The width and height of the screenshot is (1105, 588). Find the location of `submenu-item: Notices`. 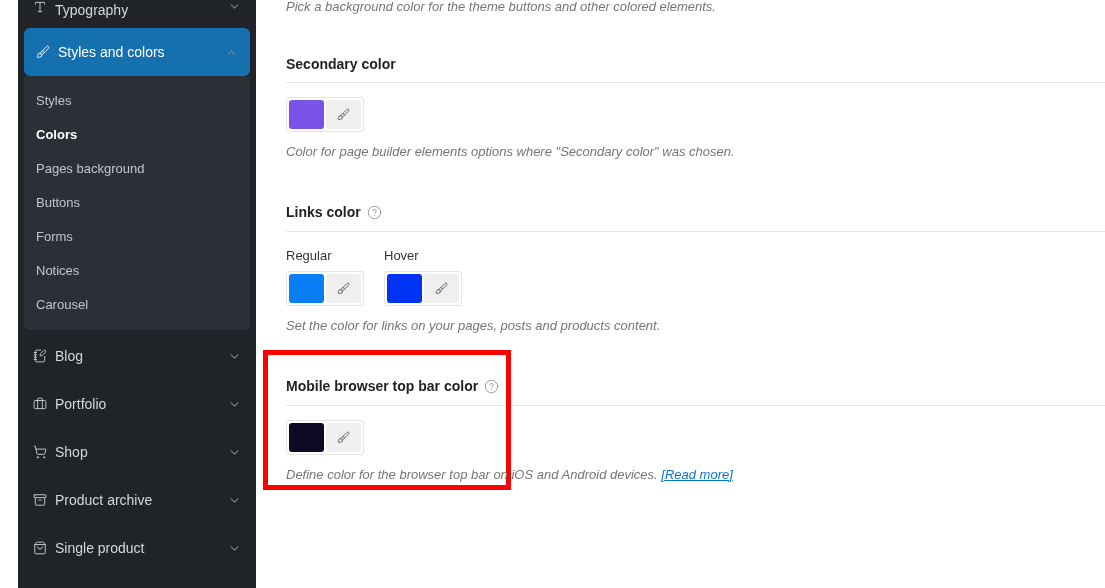

submenu-item: Notices is located at coordinates (58, 271).